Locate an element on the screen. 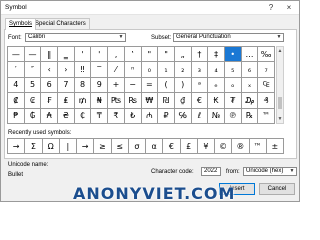 The image size is (320, 240). symbol-cell: ₡ is located at coordinates (16, 101).